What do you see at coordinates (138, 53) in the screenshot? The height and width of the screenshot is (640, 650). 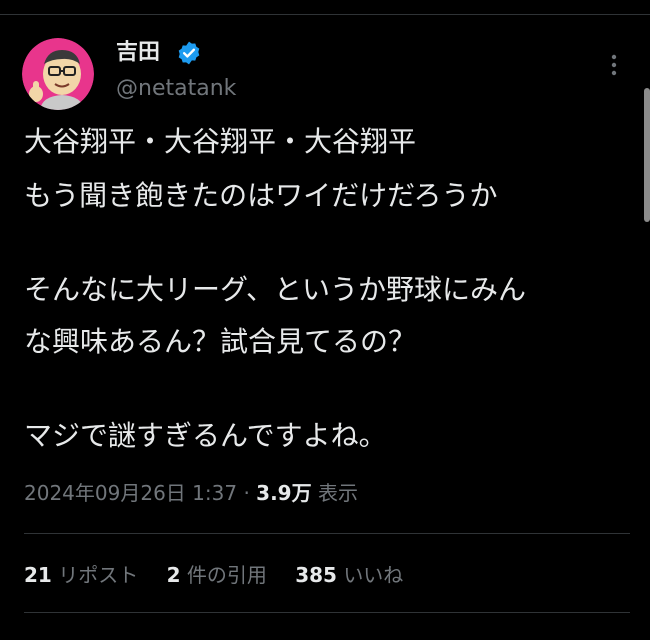 I see `display-name: 吉田` at bounding box center [138, 53].